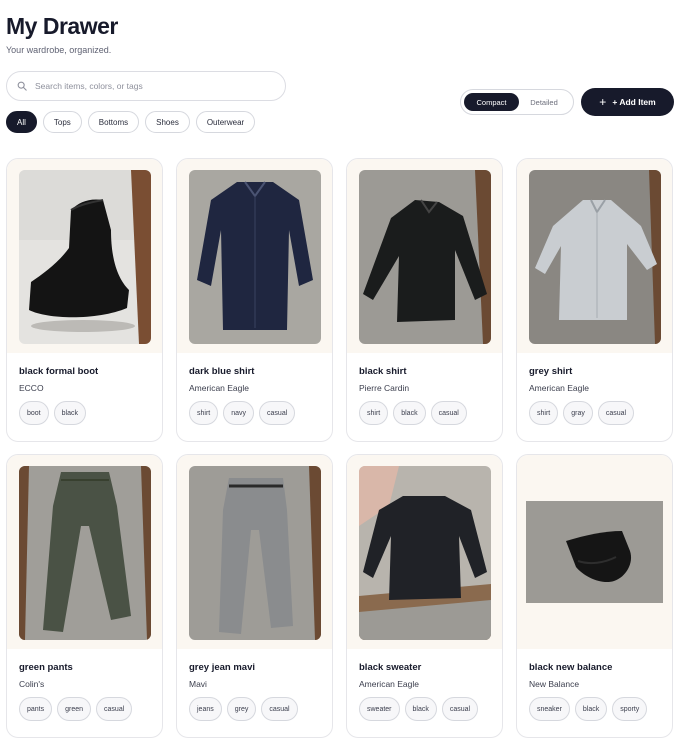 Image resolution: width=689 pixels, height=743 pixels. I want to click on item-tags: shirt black casual, so click(424, 413).